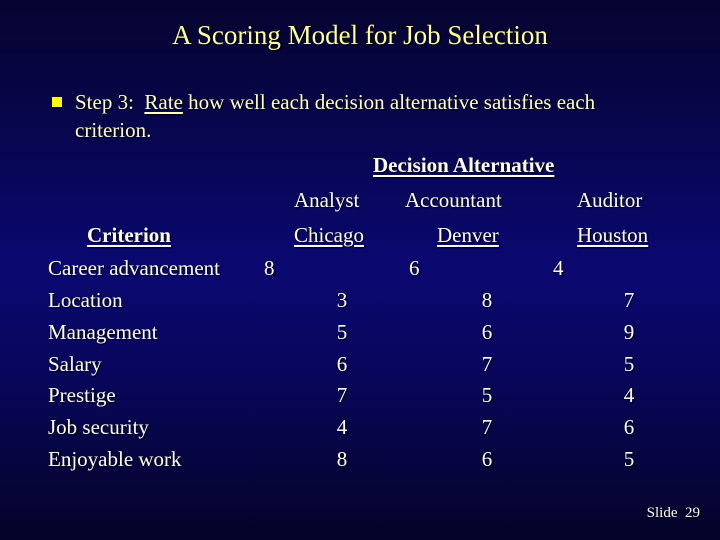 The image size is (720, 540). What do you see at coordinates (468, 235) in the screenshot?
I see `alt-city-denver: Denver` at bounding box center [468, 235].